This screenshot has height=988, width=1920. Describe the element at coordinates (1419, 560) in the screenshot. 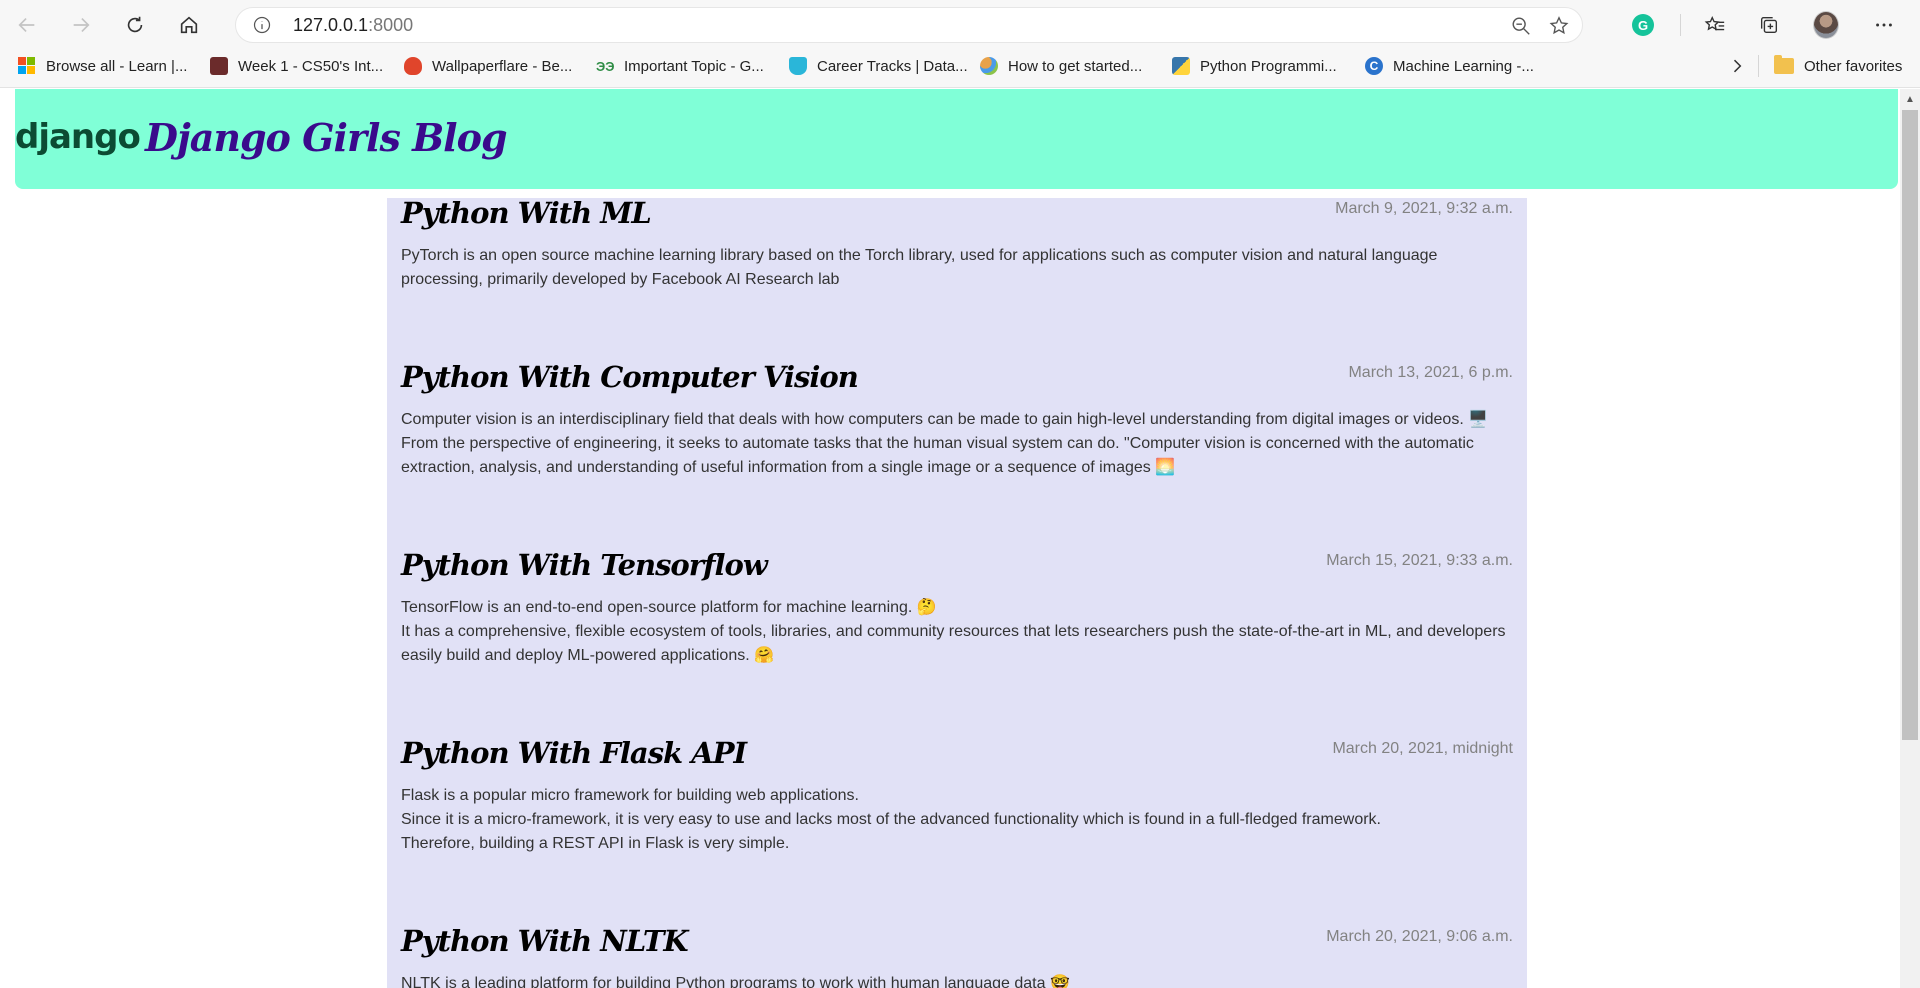

I see `post-date: March 15, 2021, 9:33 a.m.` at that location.